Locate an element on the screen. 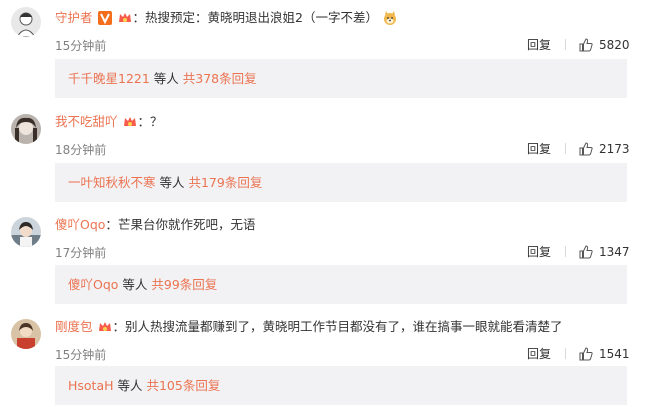 This screenshot has width=645, height=407. comment-text: 别人热搜流量都赚到了，黄晓明工作节目都没有了，谁在搞事一眼就能看清楚了 is located at coordinates (344, 326).